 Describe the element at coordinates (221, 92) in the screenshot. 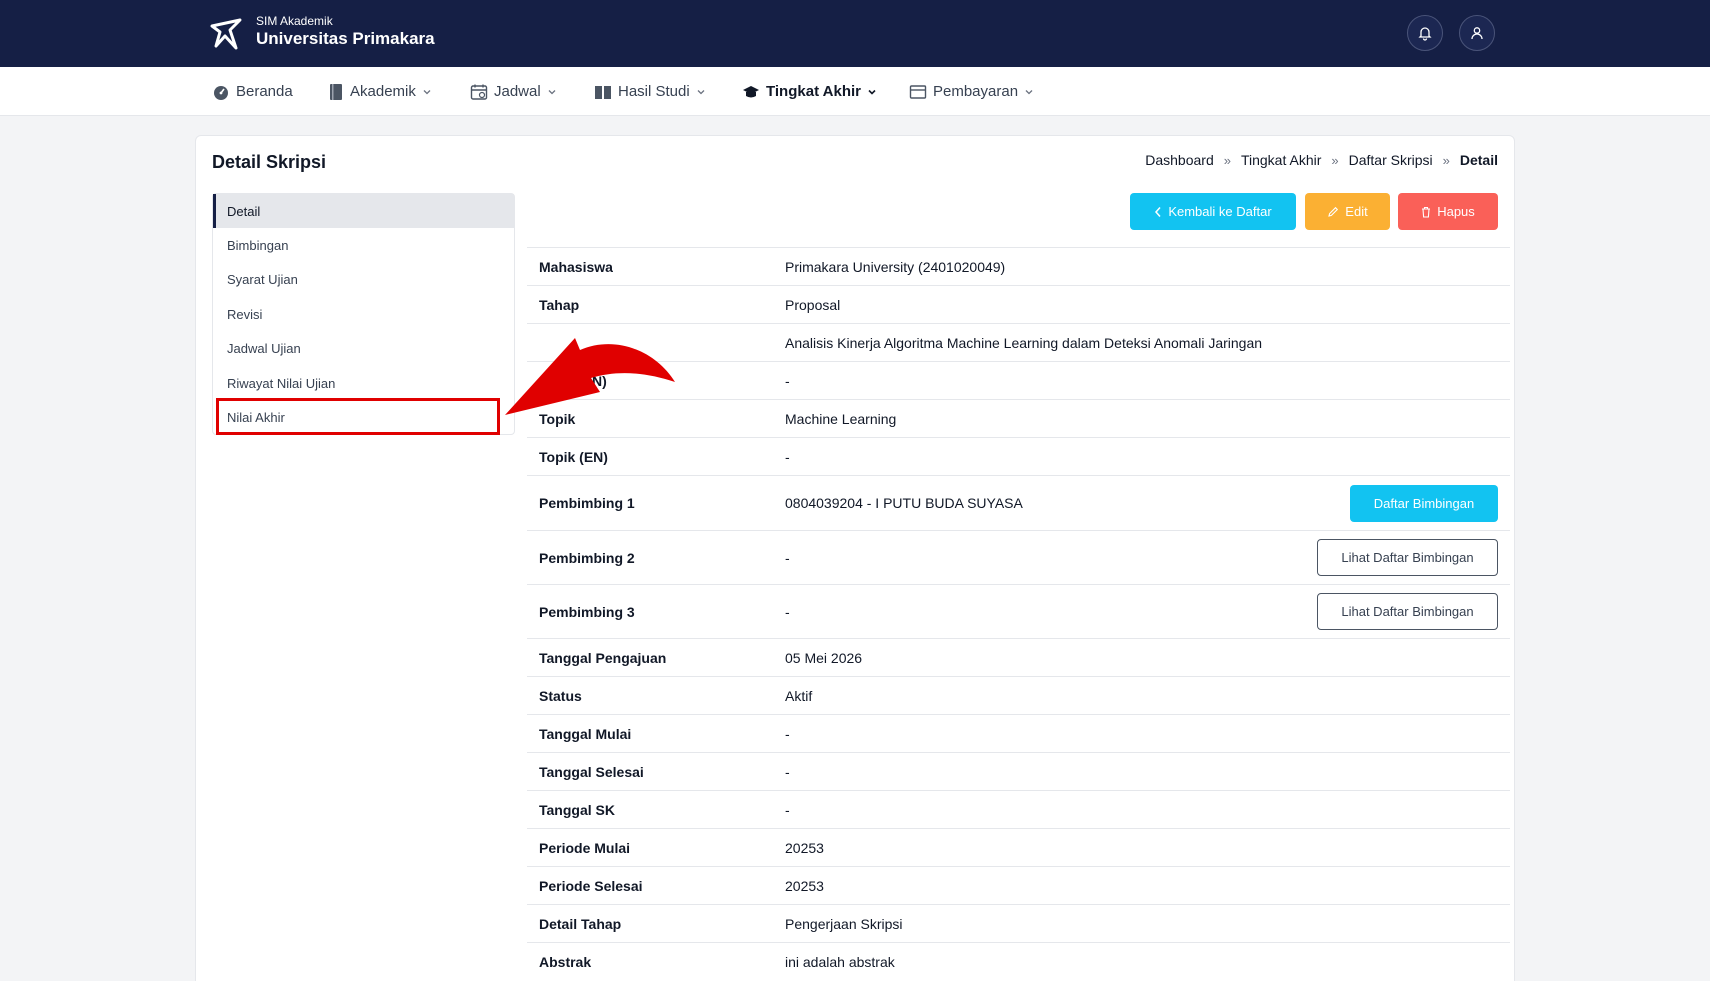

I see `dashboard-icon` at that location.